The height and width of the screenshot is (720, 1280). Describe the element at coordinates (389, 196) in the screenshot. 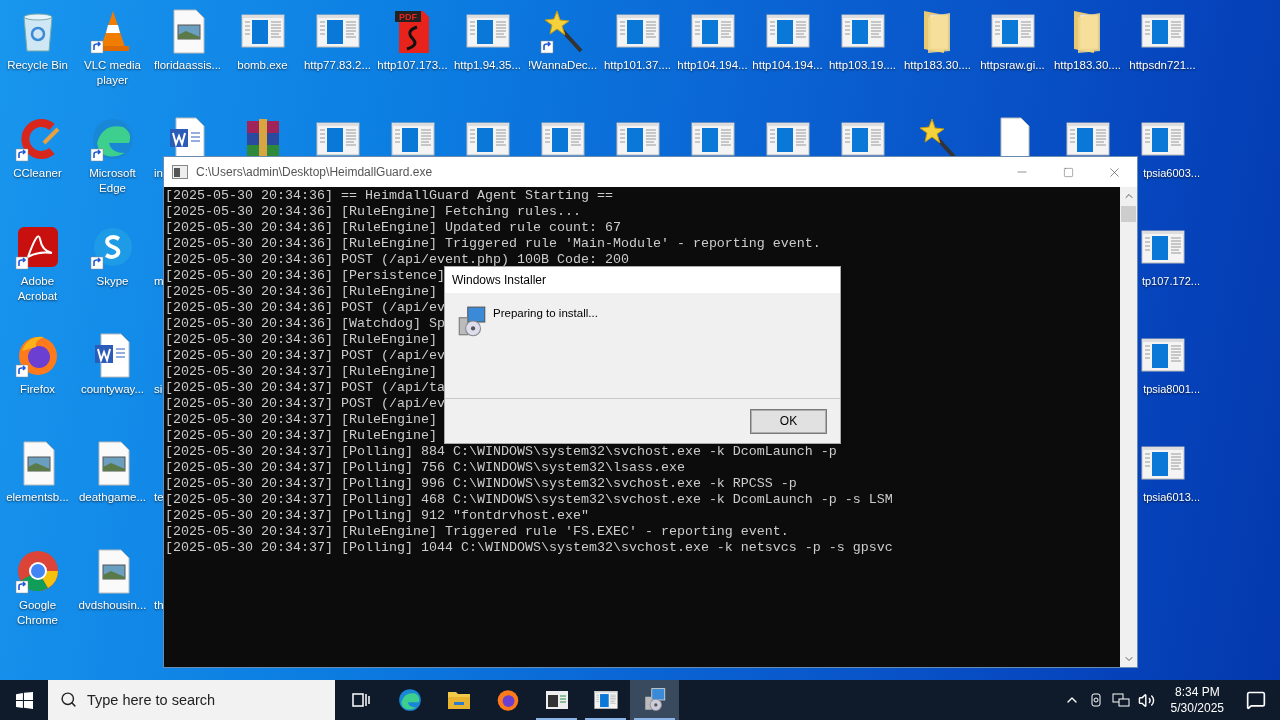

I see `console-line: [2025-05-30 20:34:36] == HeimdallGuard Agent Starting ==` at that location.